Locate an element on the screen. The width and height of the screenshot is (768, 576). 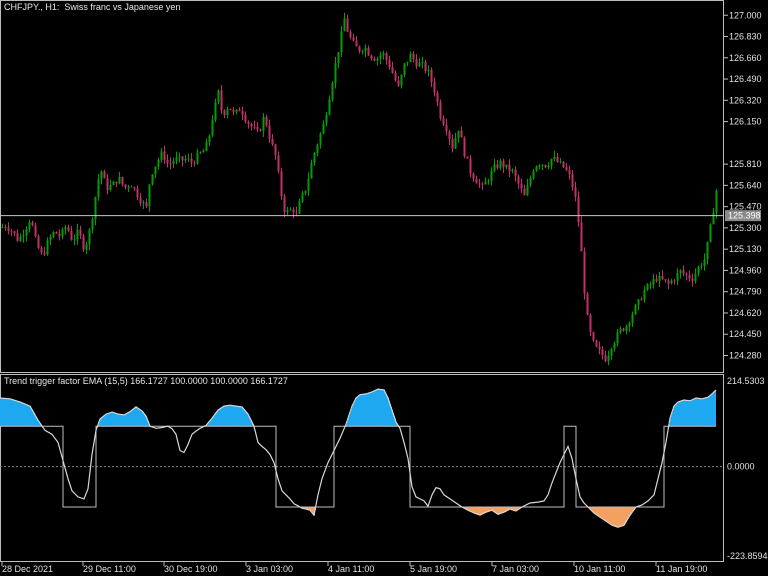
time-tick-label: 4 Jan 11:00 is located at coordinates (351, 569).